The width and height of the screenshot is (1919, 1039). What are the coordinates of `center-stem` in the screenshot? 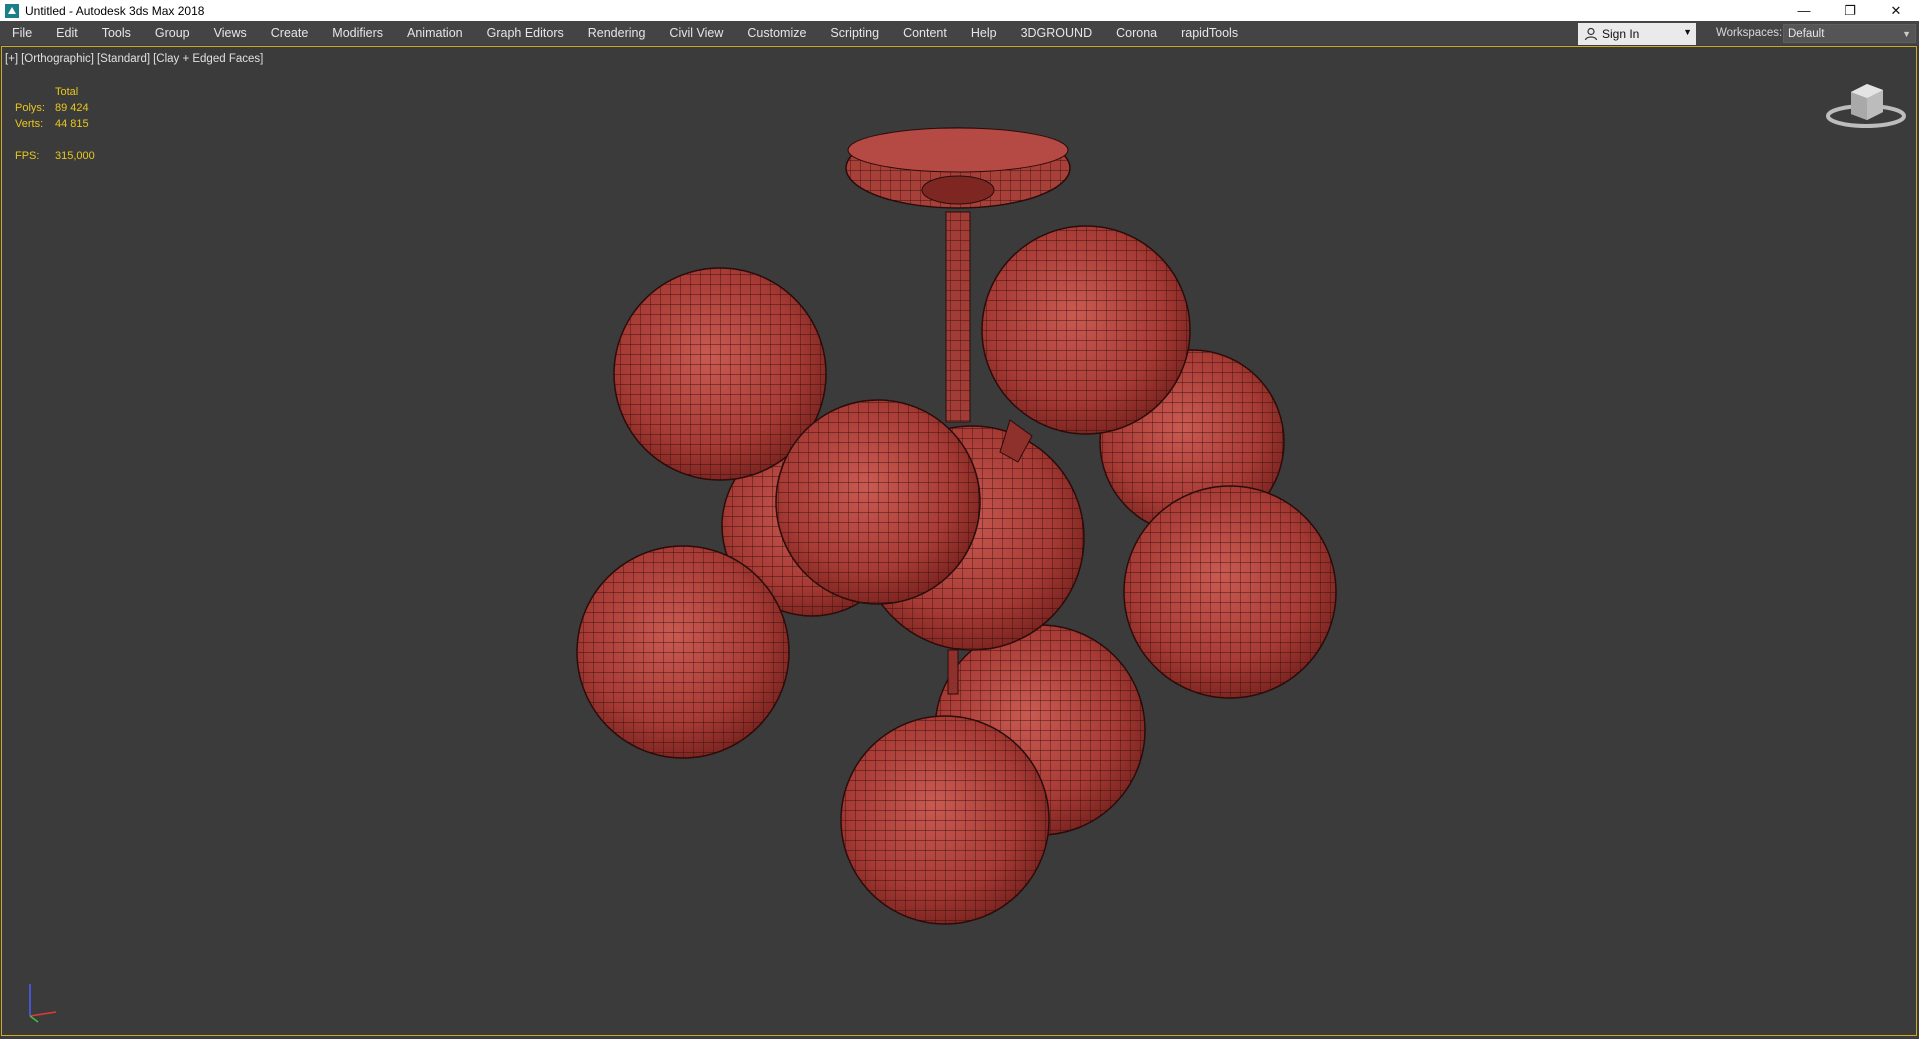 It's located at (958, 317).